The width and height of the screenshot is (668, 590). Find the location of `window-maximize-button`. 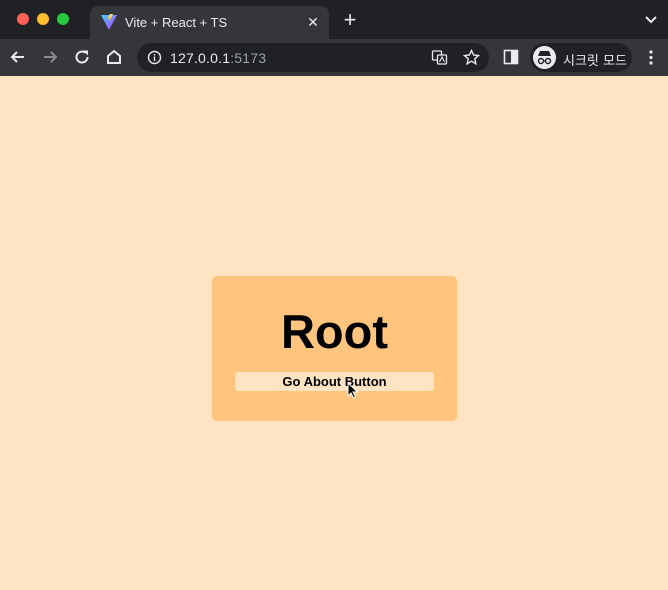

window-maximize-button is located at coordinates (63, 19).